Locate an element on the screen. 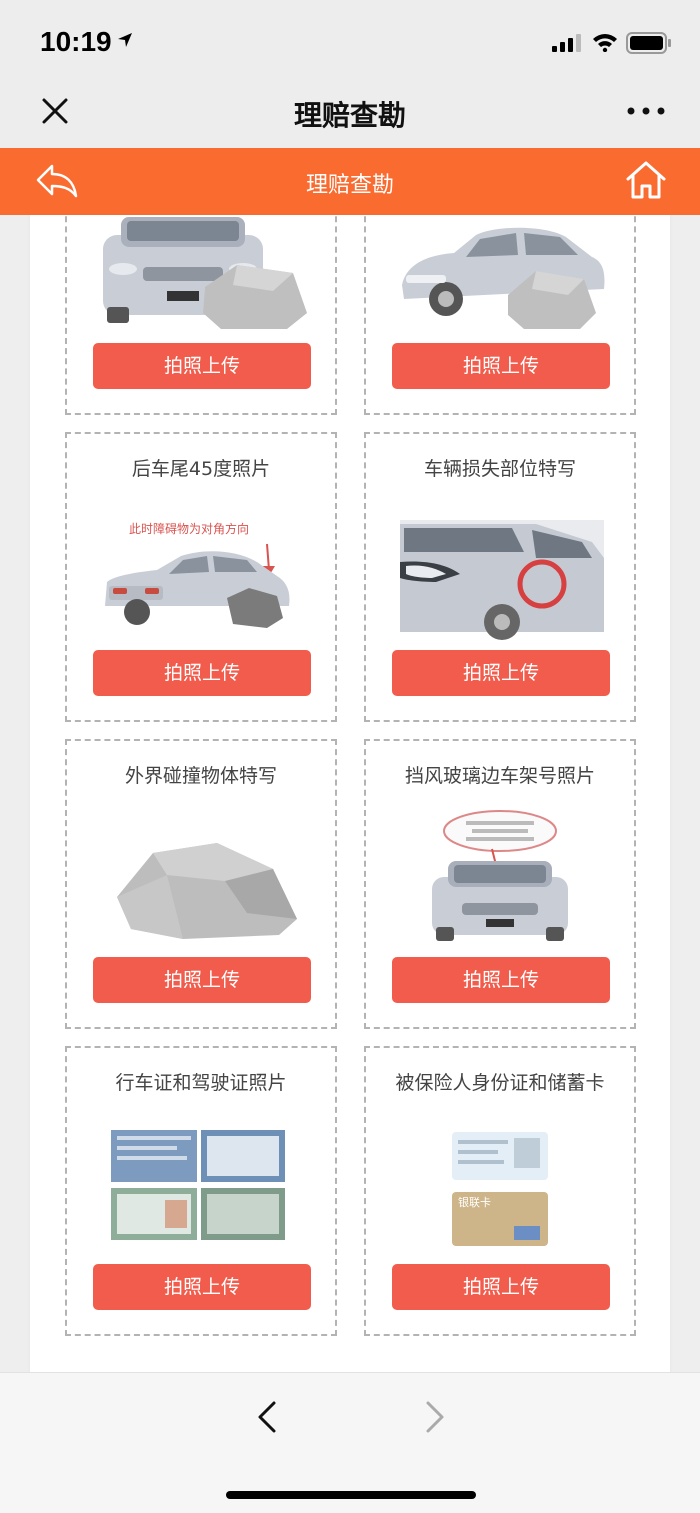  vin-windshield-image is located at coordinates (500, 875).